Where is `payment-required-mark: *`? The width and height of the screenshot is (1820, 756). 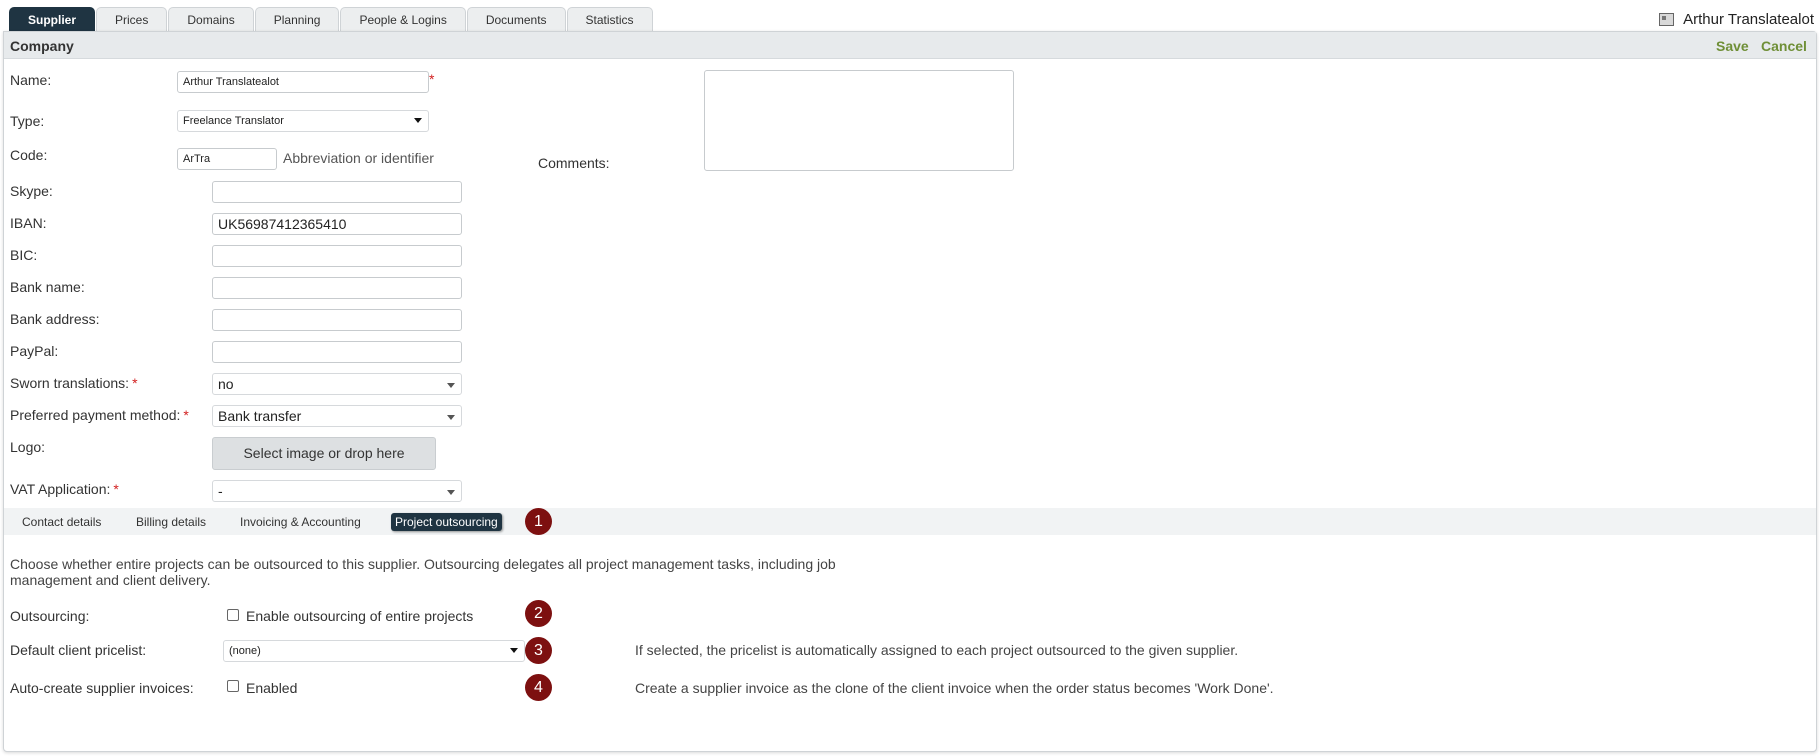
payment-required-mark: * is located at coordinates (186, 415).